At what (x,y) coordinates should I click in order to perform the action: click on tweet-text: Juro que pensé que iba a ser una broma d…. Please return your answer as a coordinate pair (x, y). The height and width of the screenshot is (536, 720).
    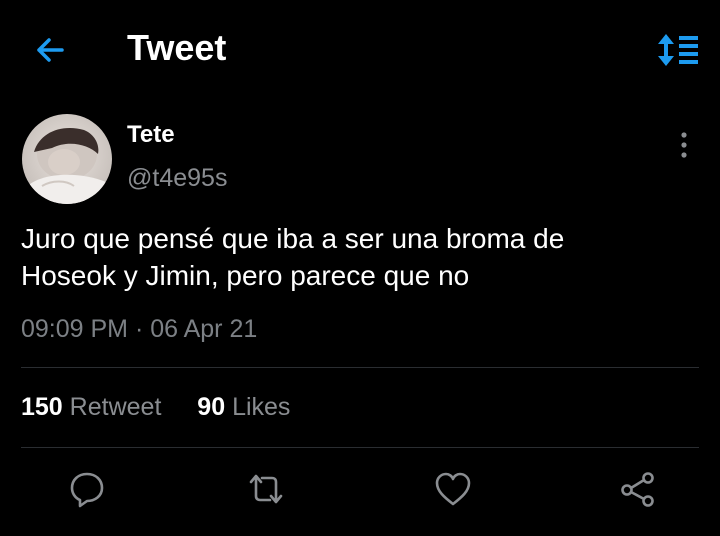
    Looking at the image, I should click on (361, 257).